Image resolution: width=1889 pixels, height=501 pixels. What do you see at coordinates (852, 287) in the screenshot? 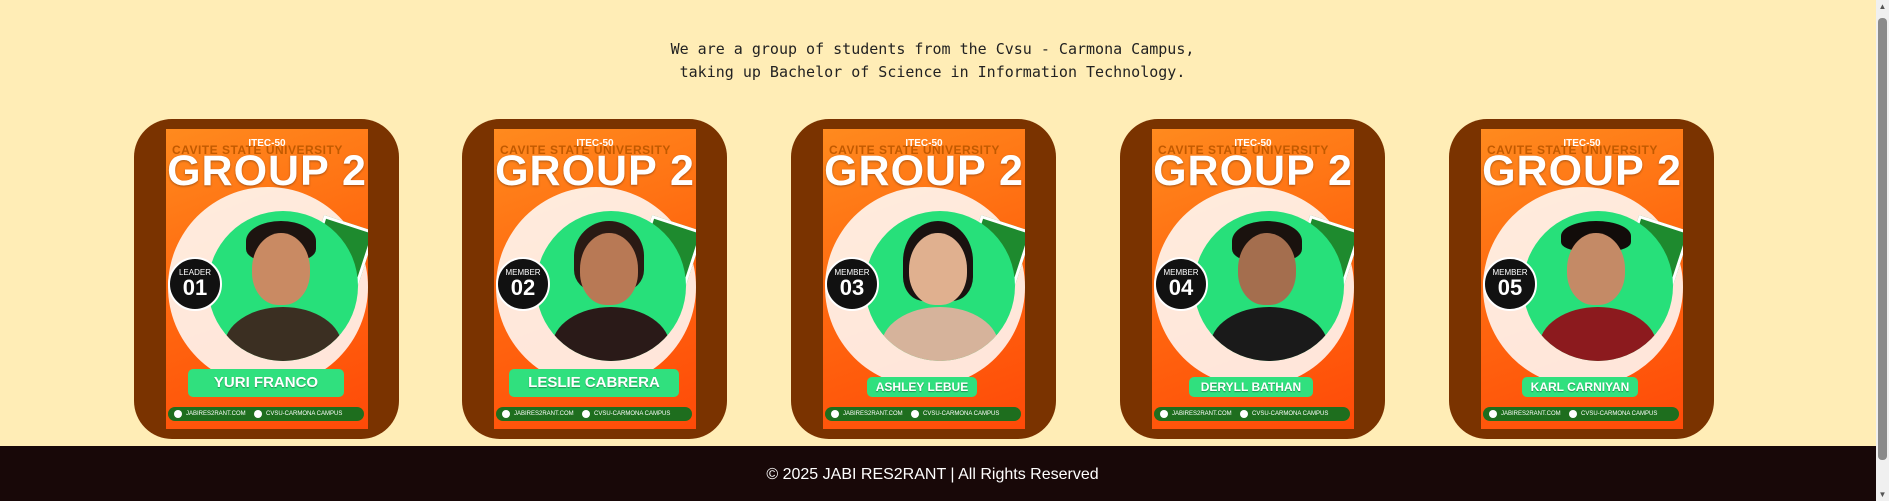
I see `member-number: 03` at bounding box center [852, 287].